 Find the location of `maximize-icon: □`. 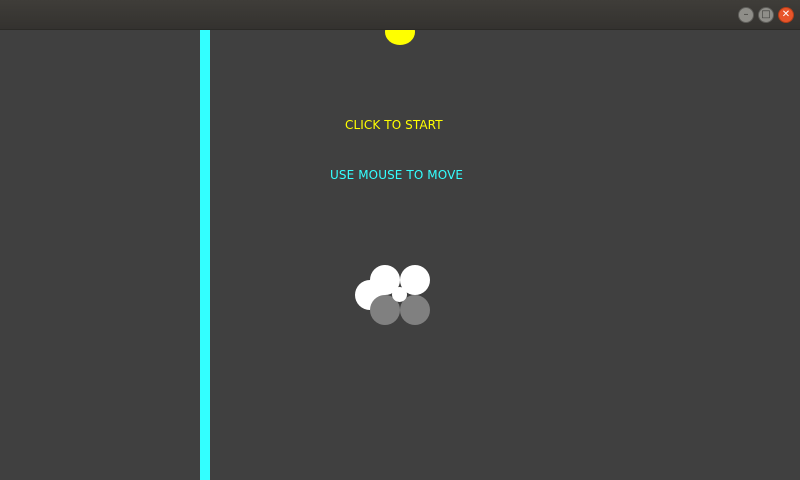

maximize-icon: □ is located at coordinates (766, 15).